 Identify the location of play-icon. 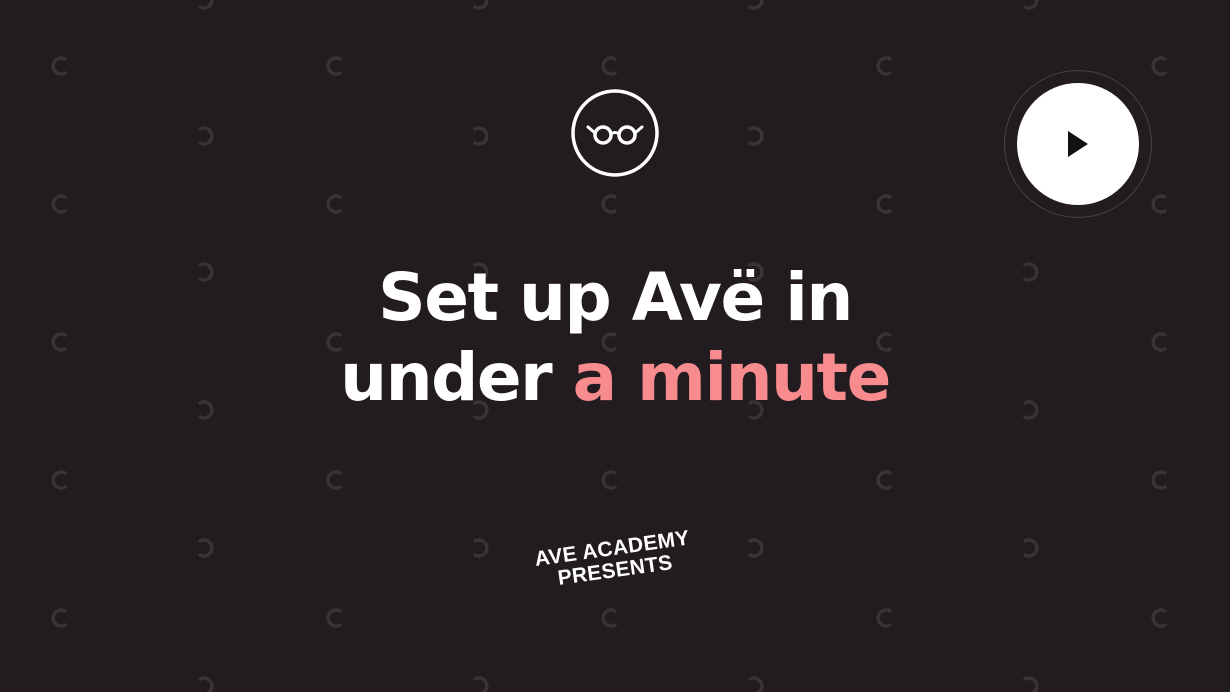
(1078, 144).